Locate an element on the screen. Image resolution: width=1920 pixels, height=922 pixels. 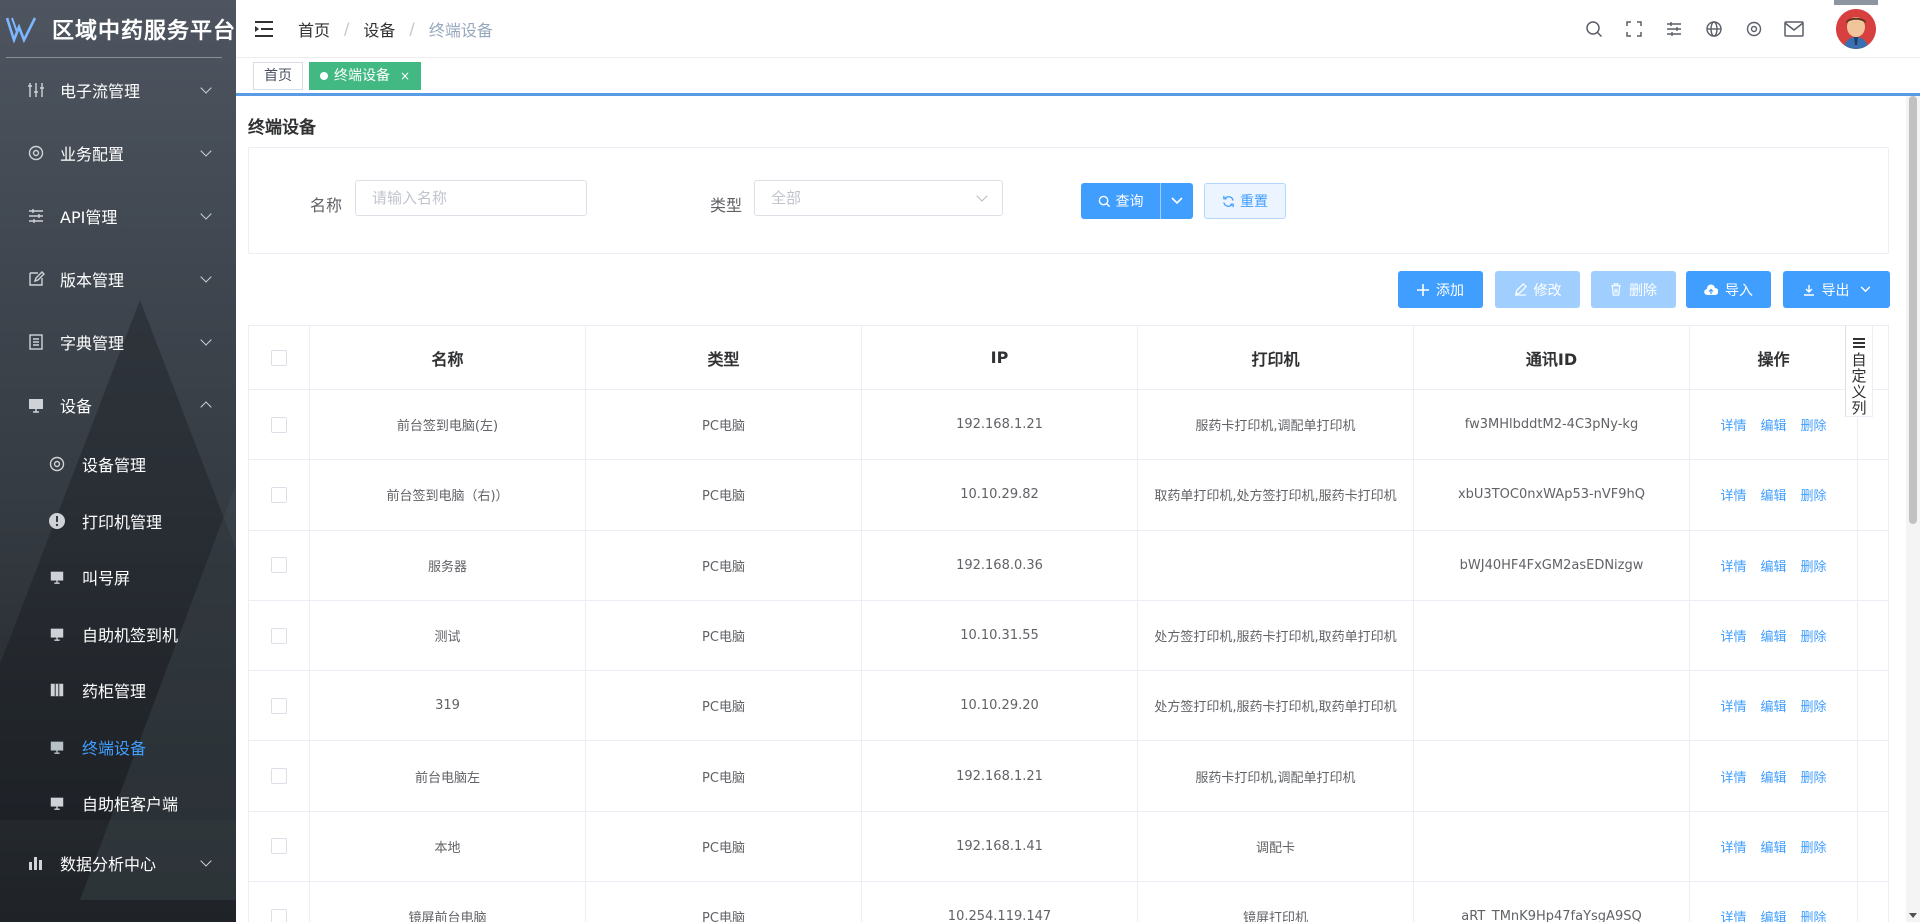
mail-icon is located at coordinates (1794, 29).